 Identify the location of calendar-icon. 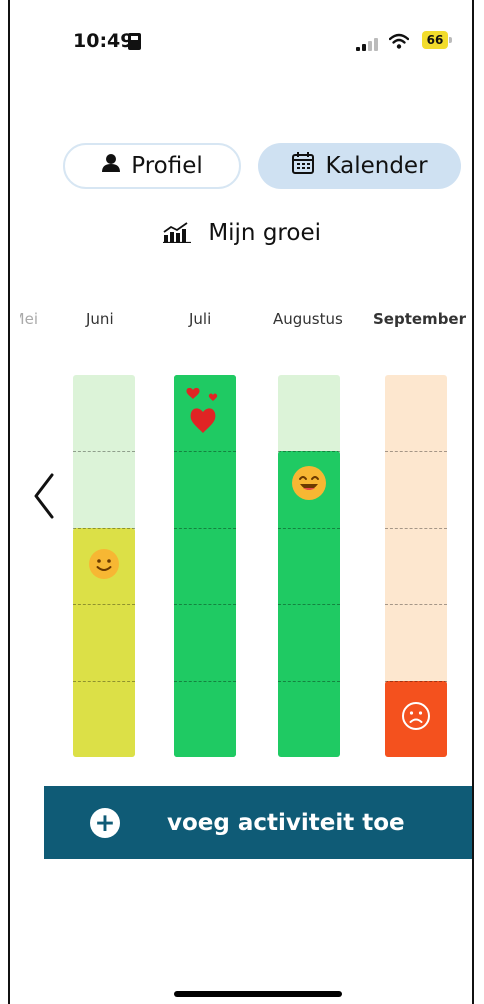
(303, 166).